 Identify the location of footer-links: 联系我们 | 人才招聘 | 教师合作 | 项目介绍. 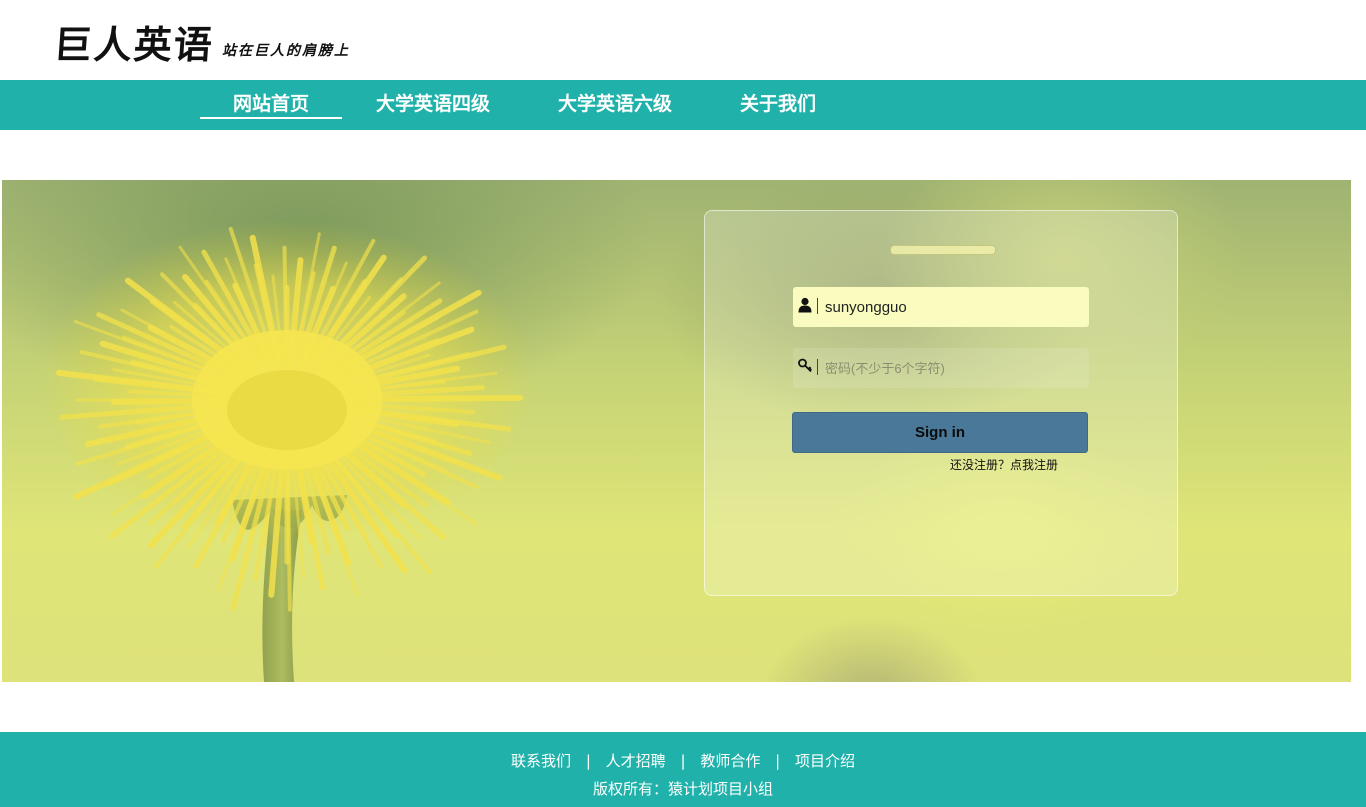
(683, 760).